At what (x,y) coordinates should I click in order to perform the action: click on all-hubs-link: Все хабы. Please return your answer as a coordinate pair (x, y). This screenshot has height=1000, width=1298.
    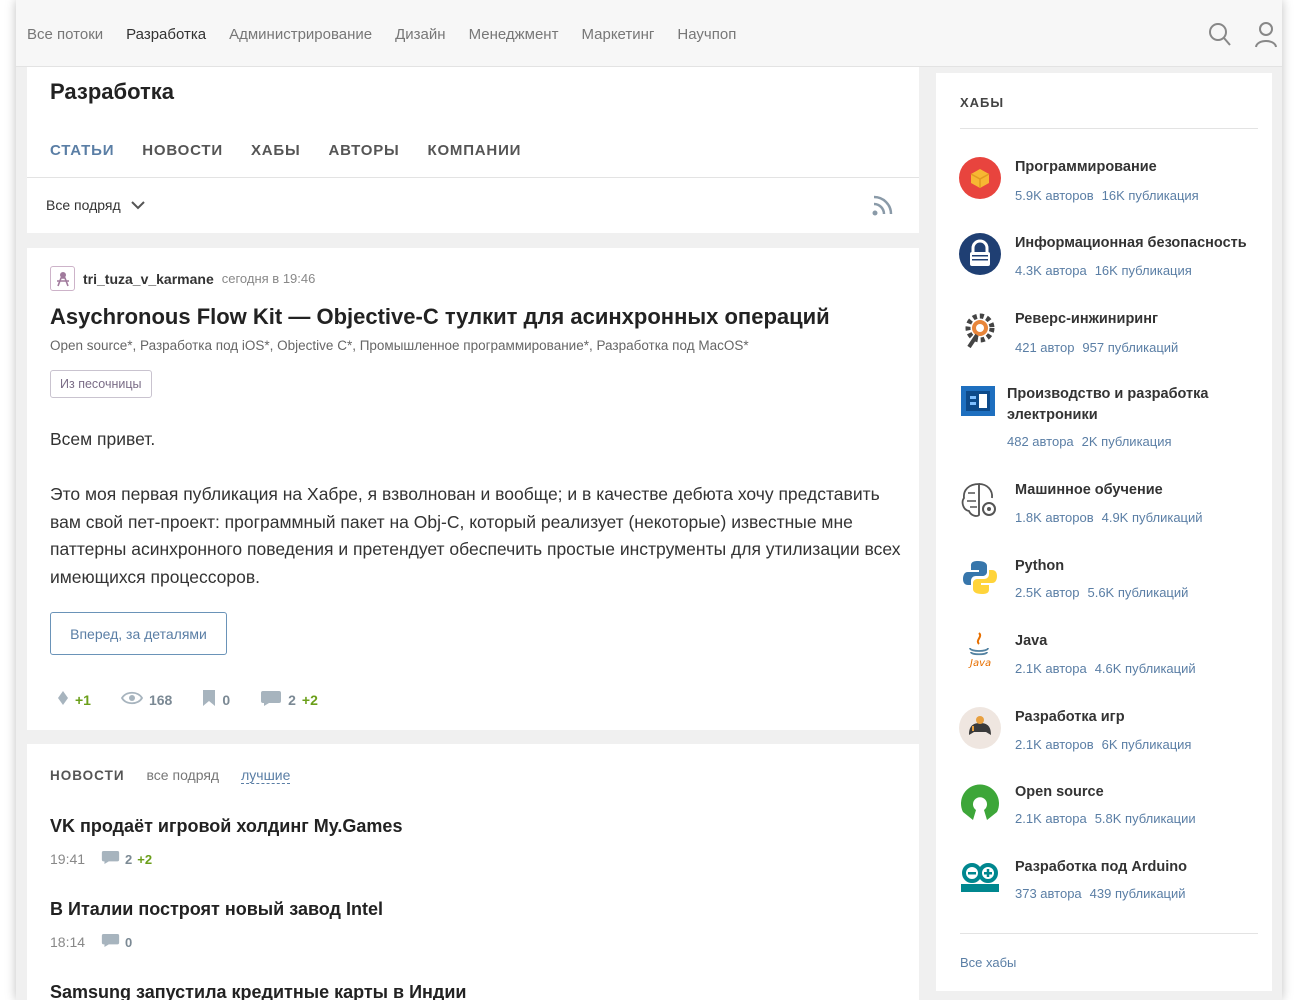
    Looking at the image, I should click on (988, 962).